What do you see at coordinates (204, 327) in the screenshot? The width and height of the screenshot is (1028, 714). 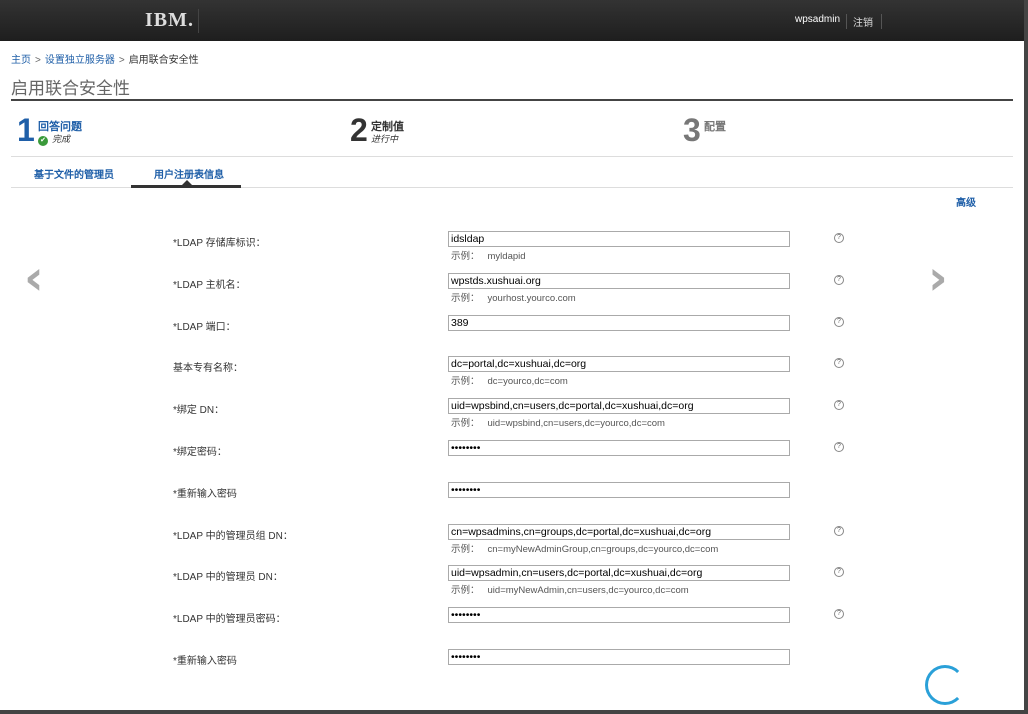 I see `field-label: *LDAP 端口：` at bounding box center [204, 327].